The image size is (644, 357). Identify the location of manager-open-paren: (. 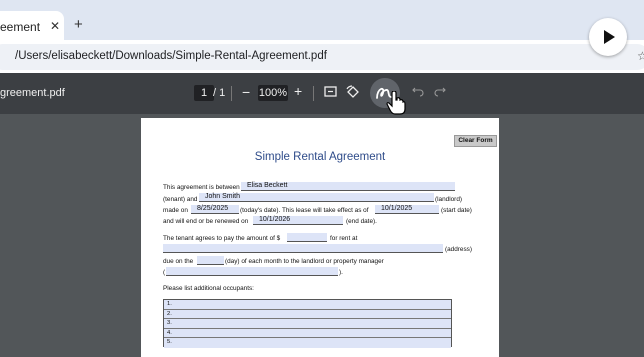
(164, 272).